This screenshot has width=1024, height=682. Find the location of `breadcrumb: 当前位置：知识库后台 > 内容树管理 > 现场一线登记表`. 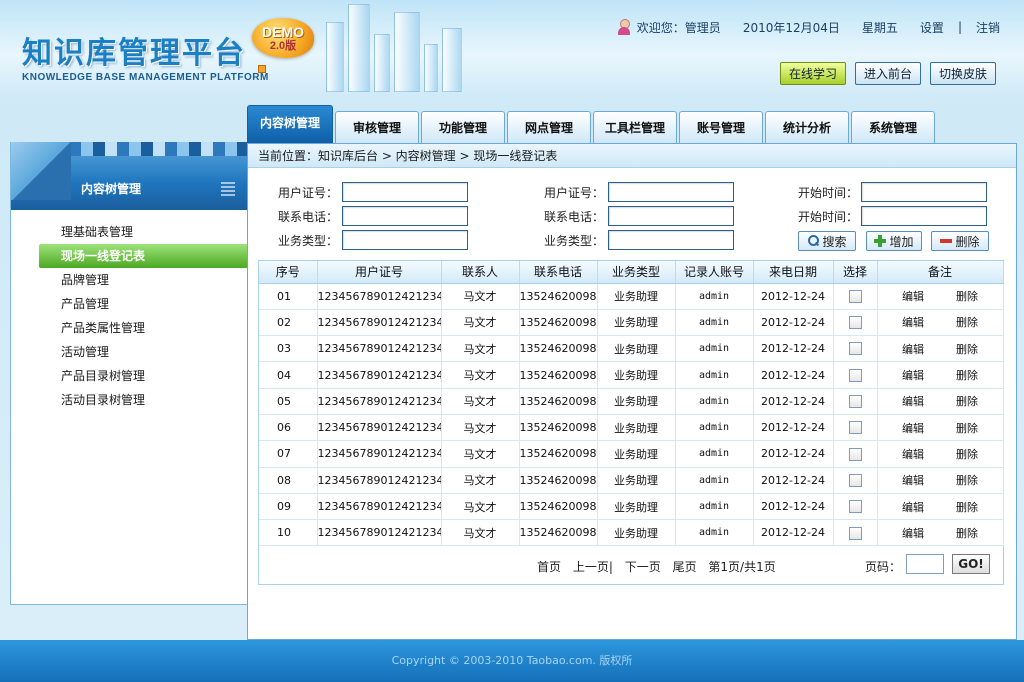

breadcrumb: 当前位置：知识库后台 > 内容树管理 > 现场一线登记表 is located at coordinates (632, 156).